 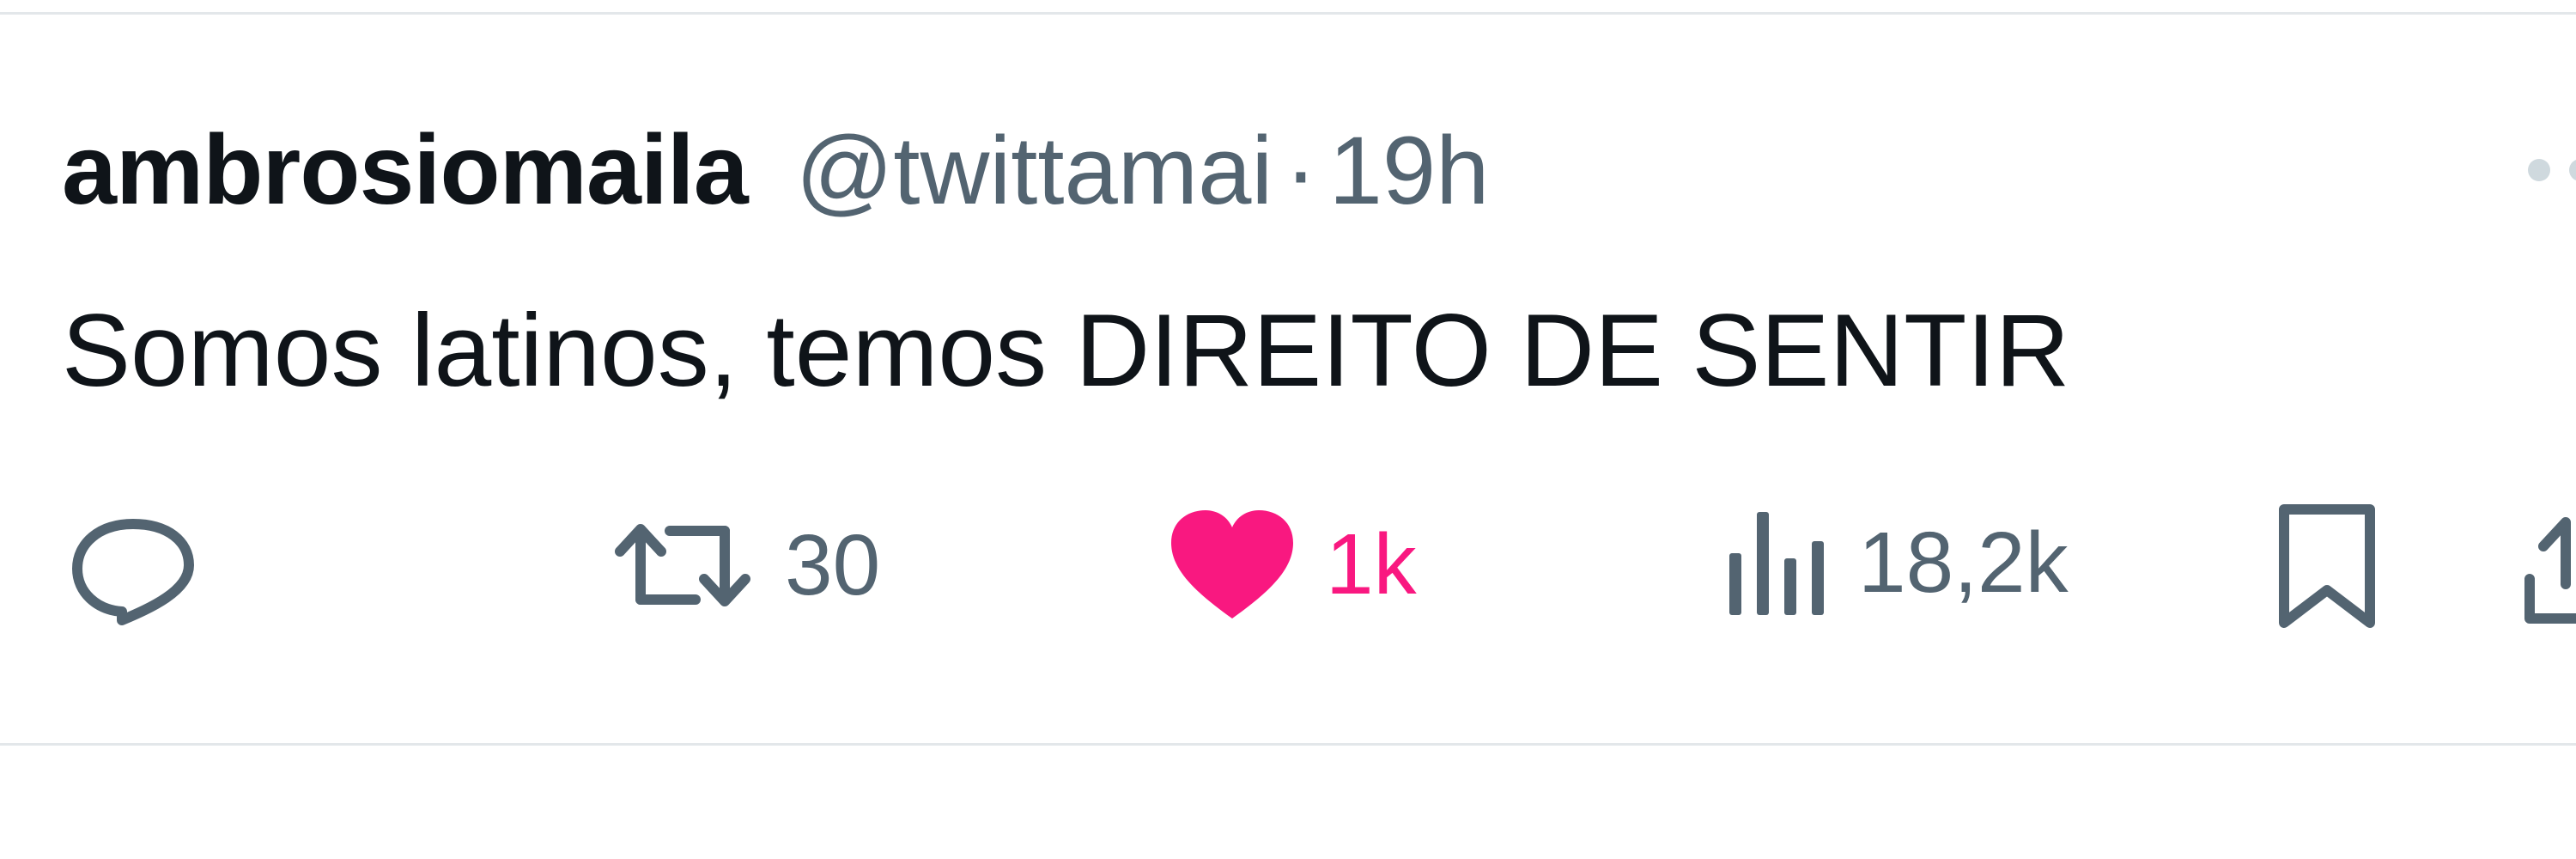 I want to click on reply-button, so click(x=148, y=571).